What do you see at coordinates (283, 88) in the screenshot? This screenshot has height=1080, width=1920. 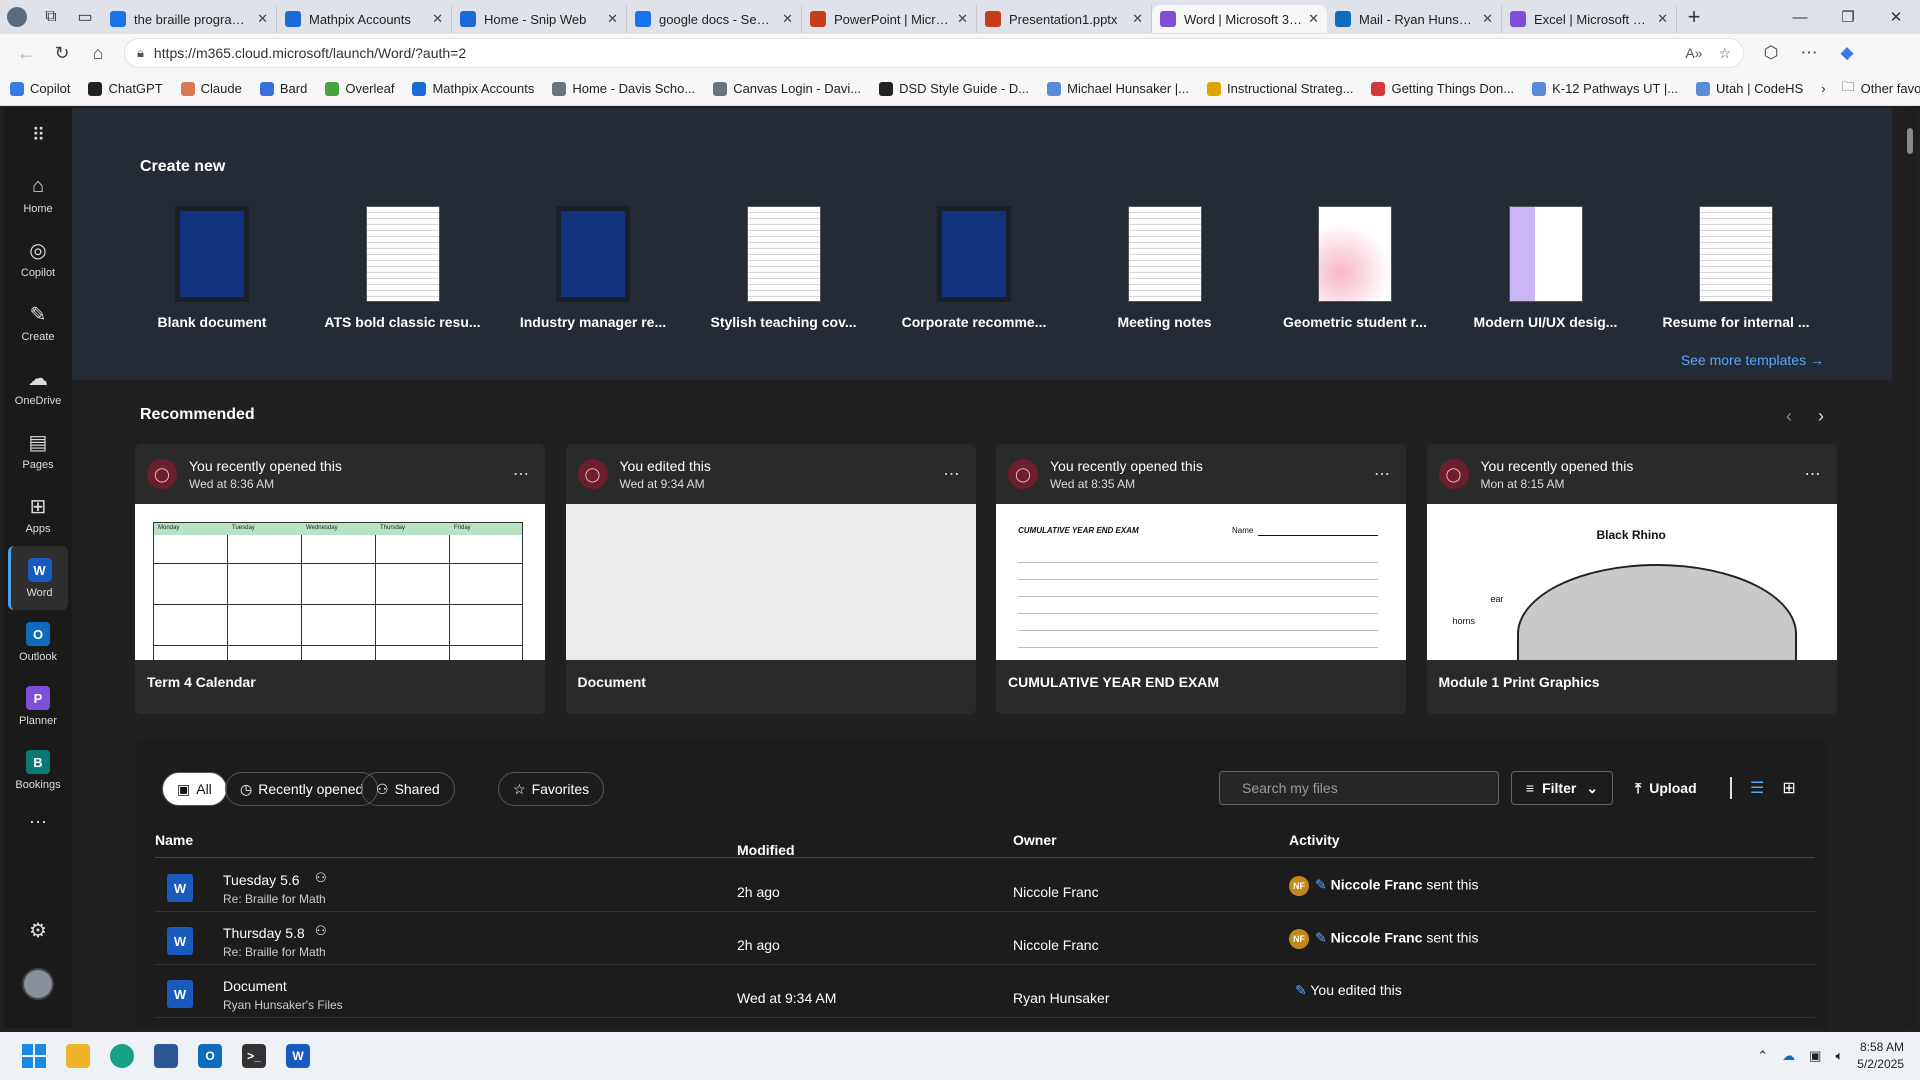 I see `bookmark-item: Bard` at bounding box center [283, 88].